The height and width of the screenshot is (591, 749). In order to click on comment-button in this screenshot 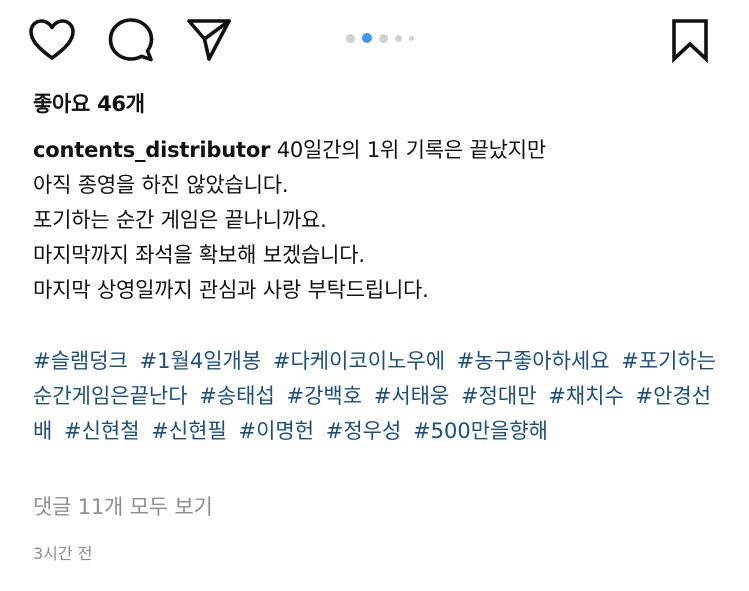, I will do `click(131, 40)`.